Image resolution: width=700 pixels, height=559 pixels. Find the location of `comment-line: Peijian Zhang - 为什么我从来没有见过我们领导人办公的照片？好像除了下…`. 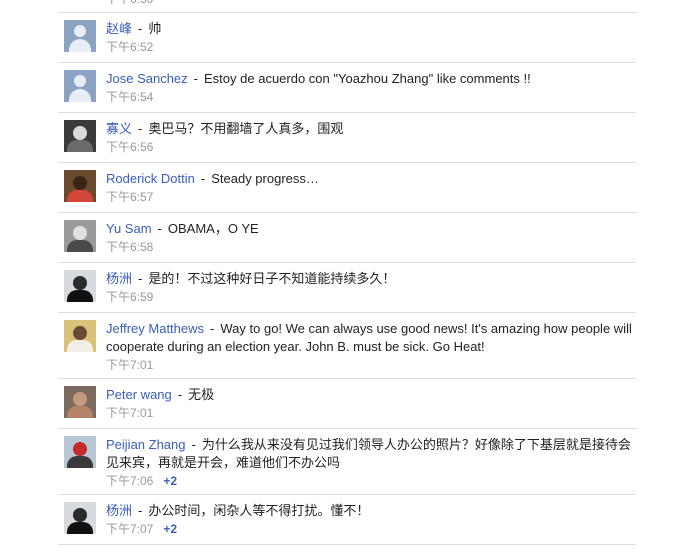

comment-line: Peijian Zhang - 为什么我从来没有见过我们领导人办公的照片？好像除了下… is located at coordinates (371, 454).